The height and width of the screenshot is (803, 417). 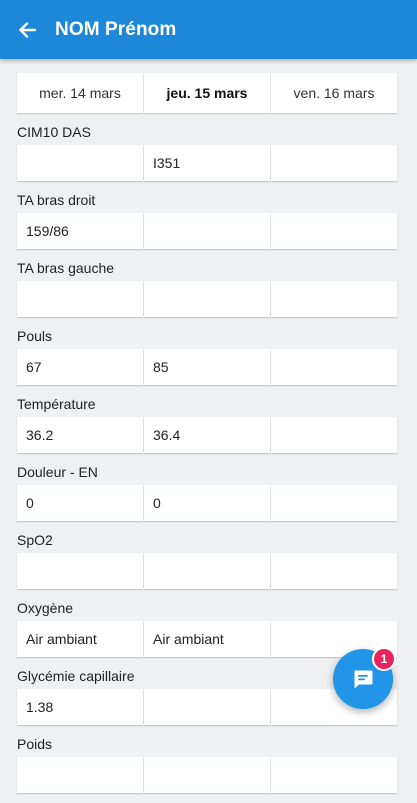 What do you see at coordinates (208, 29) in the screenshot?
I see `app-bar: NOM Prénom` at bounding box center [208, 29].